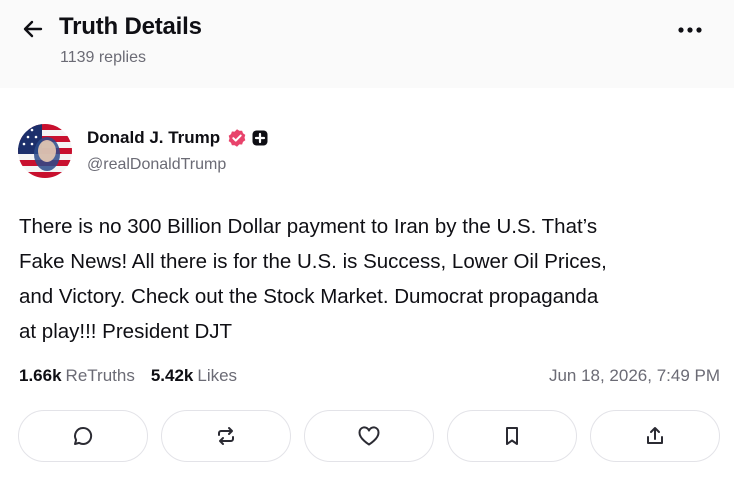 The width and height of the screenshot is (734, 487). I want to click on post-stats: 1.66k ReTruths 5.42k Likes, so click(128, 376).